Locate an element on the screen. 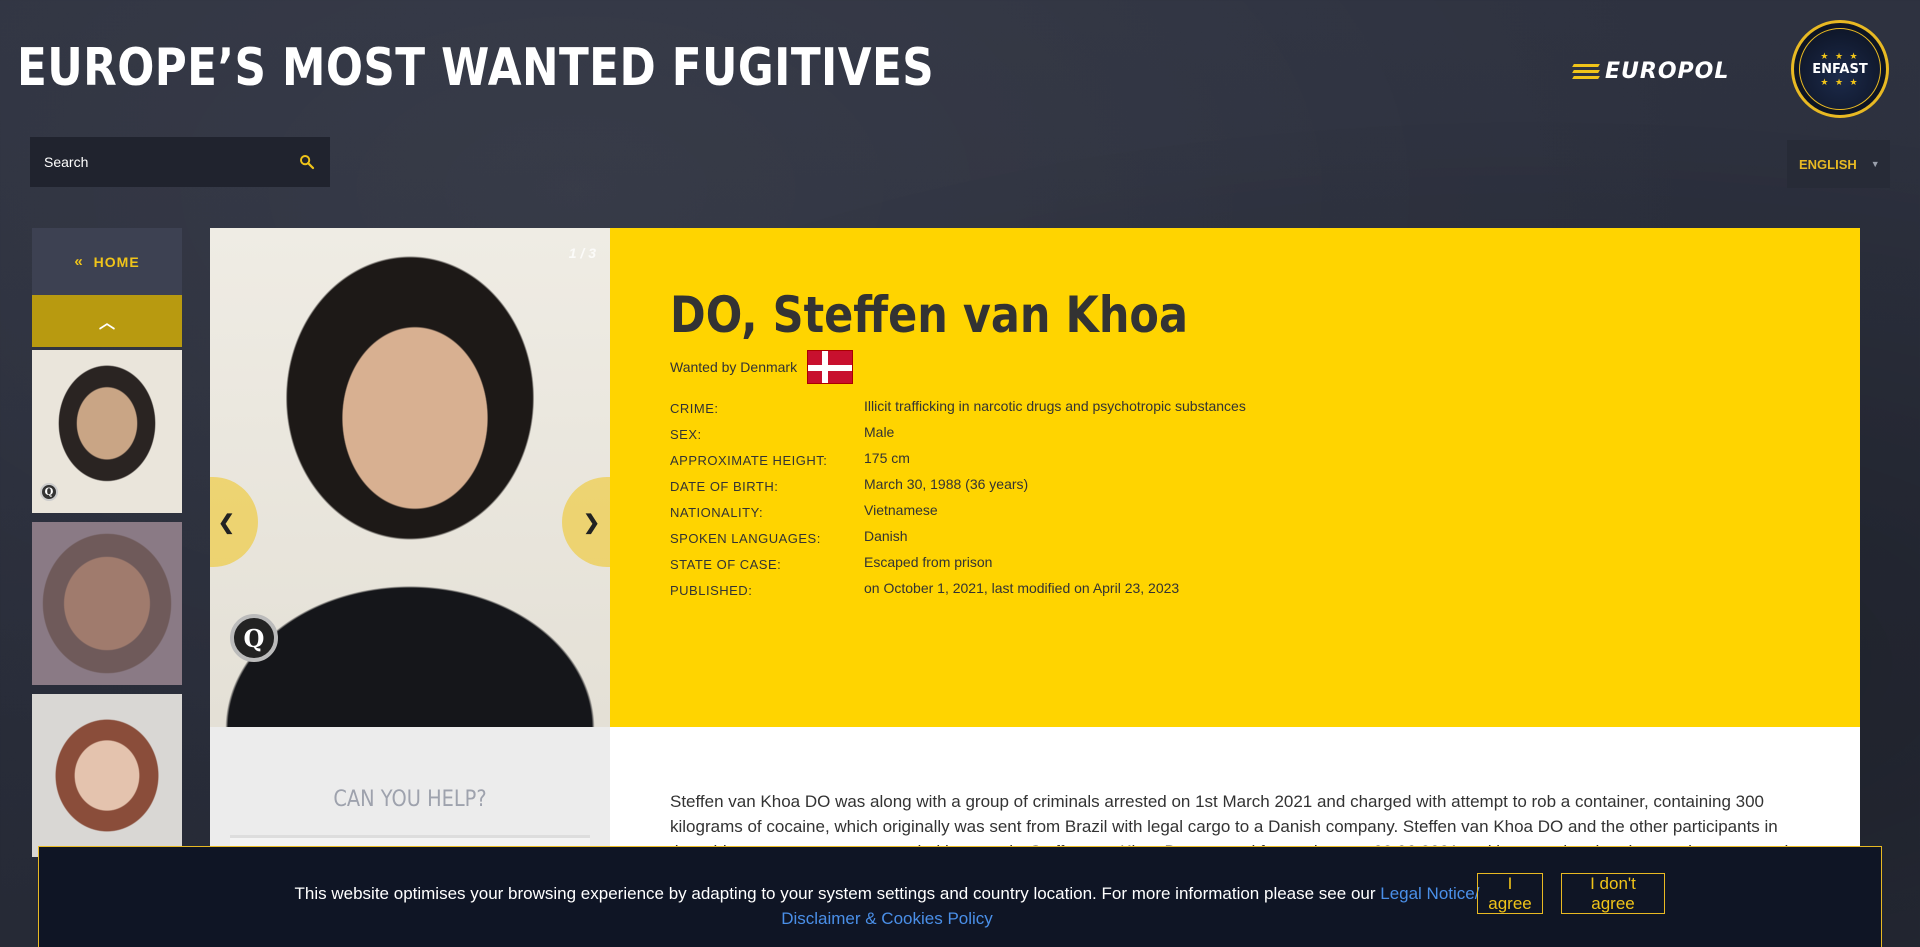 This screenshot has height=947, width=1920. wanted-by-text: Wanted by Denmark is located at coordinates (734, 367).